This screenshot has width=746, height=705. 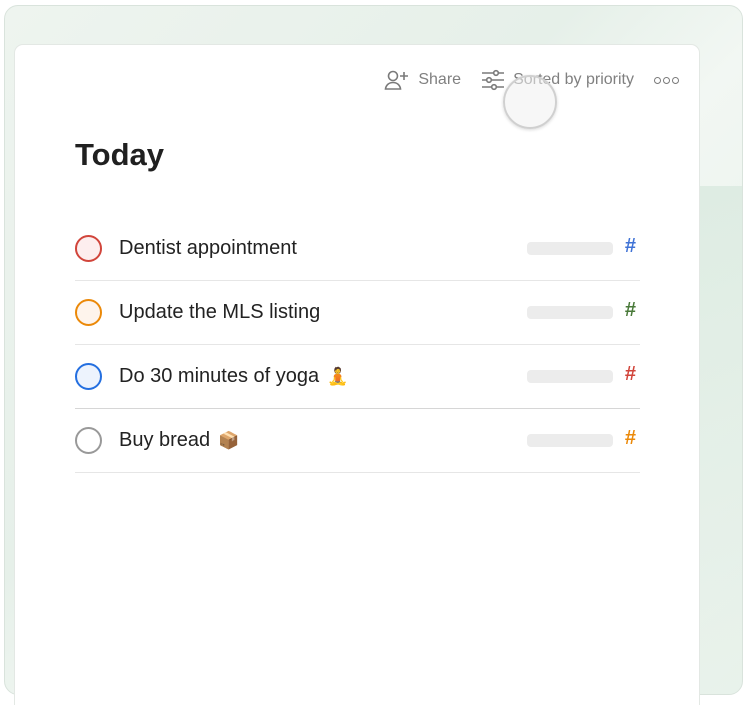 I want to click on yoga-emoji-icon: 🧘, so click(x=338, y=376).